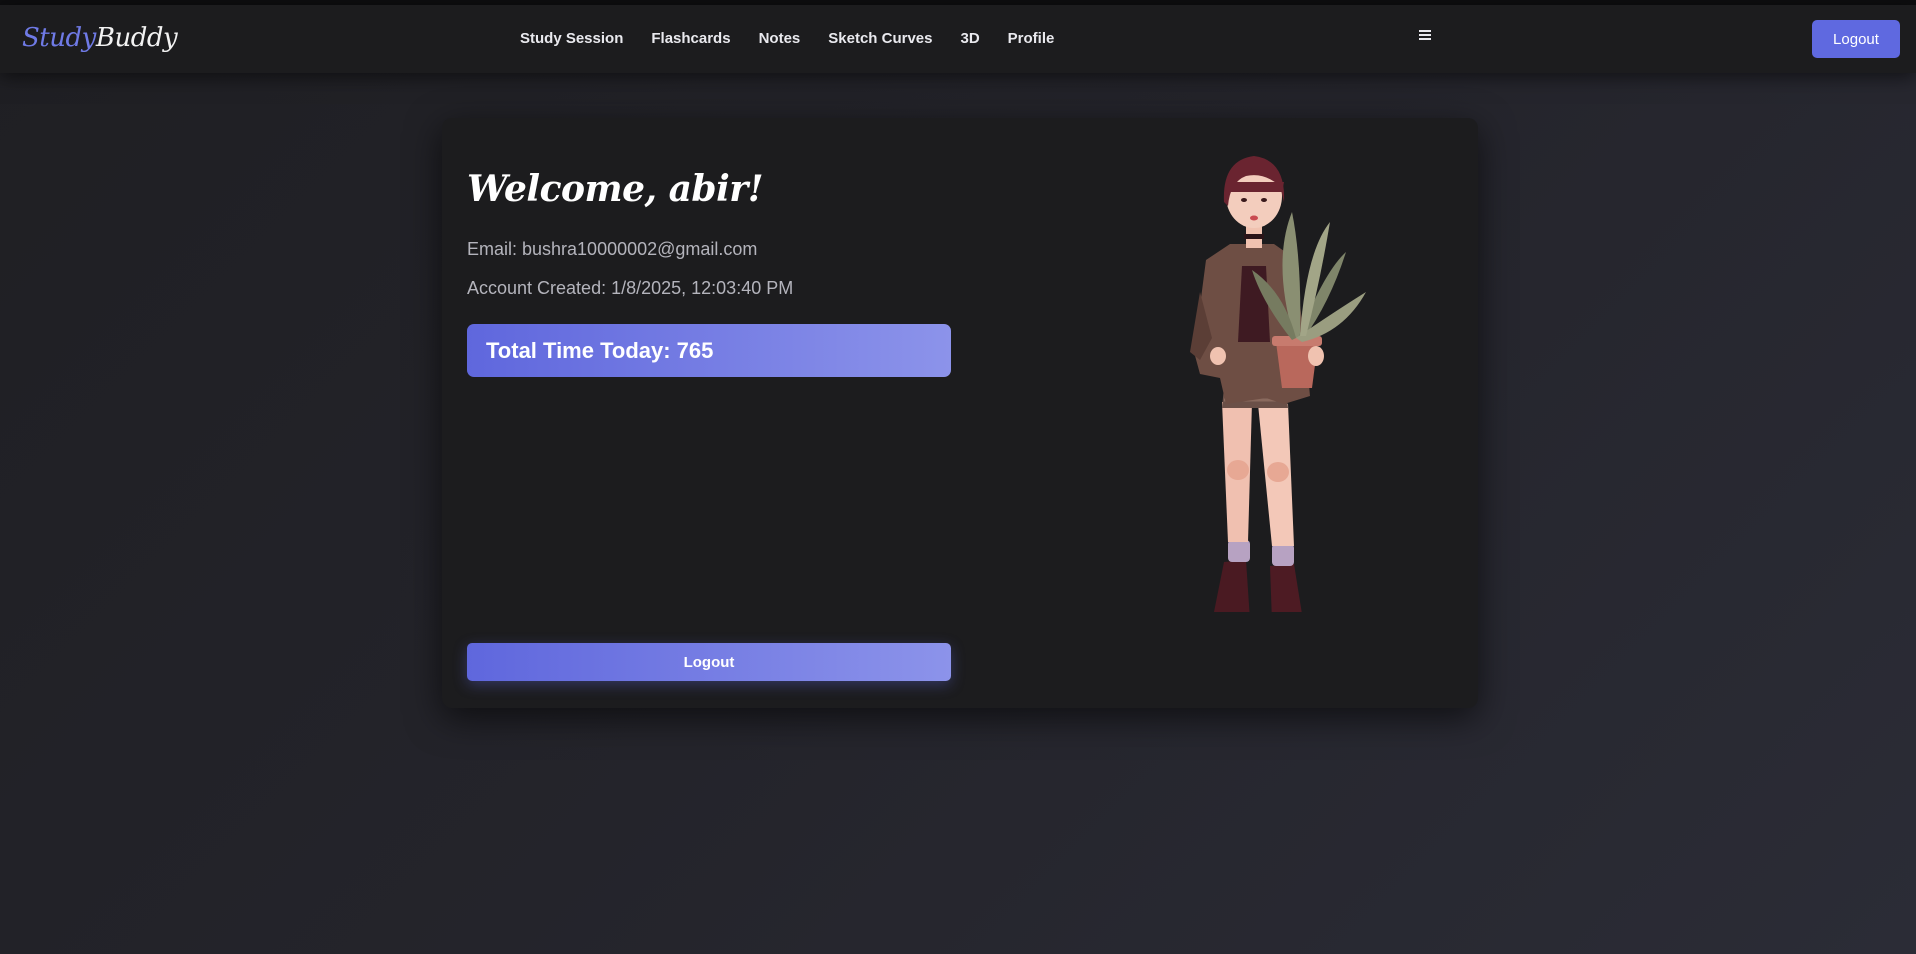  Describe the element at coordinates (600, 350) in the screenshot. I see `total-time-today-text: Total Time Today: 765` at that location.